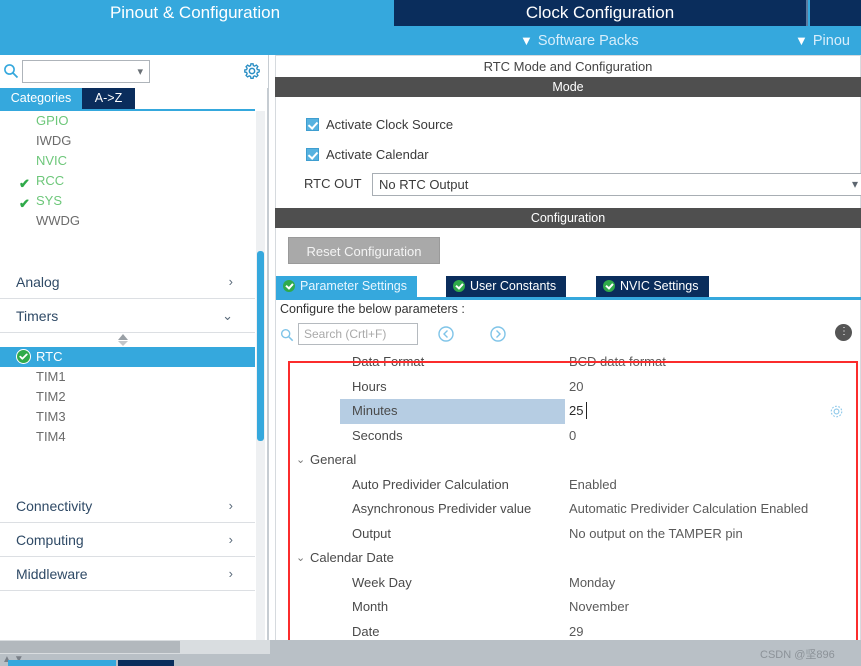 Image resolution: width=861 pixels, height=666 pixels. I want to click on sidebar-group-computing: Computing ›, so click(127, 540).